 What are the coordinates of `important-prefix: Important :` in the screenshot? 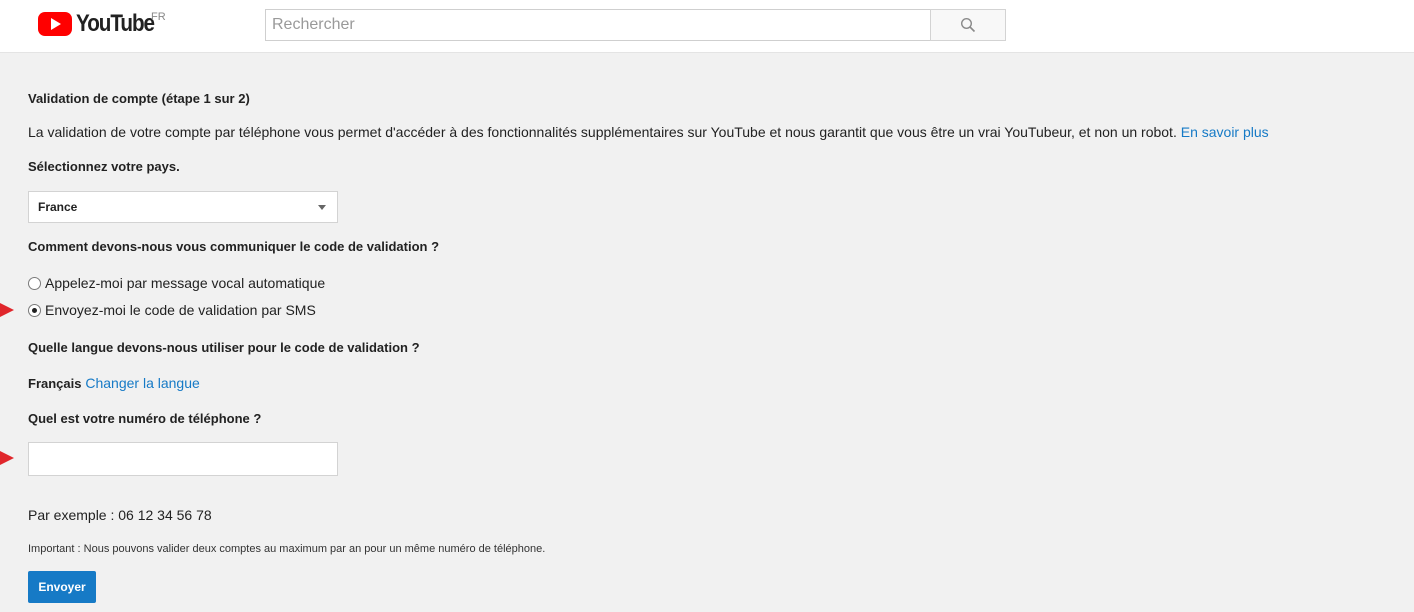 It's located at (54, 549).